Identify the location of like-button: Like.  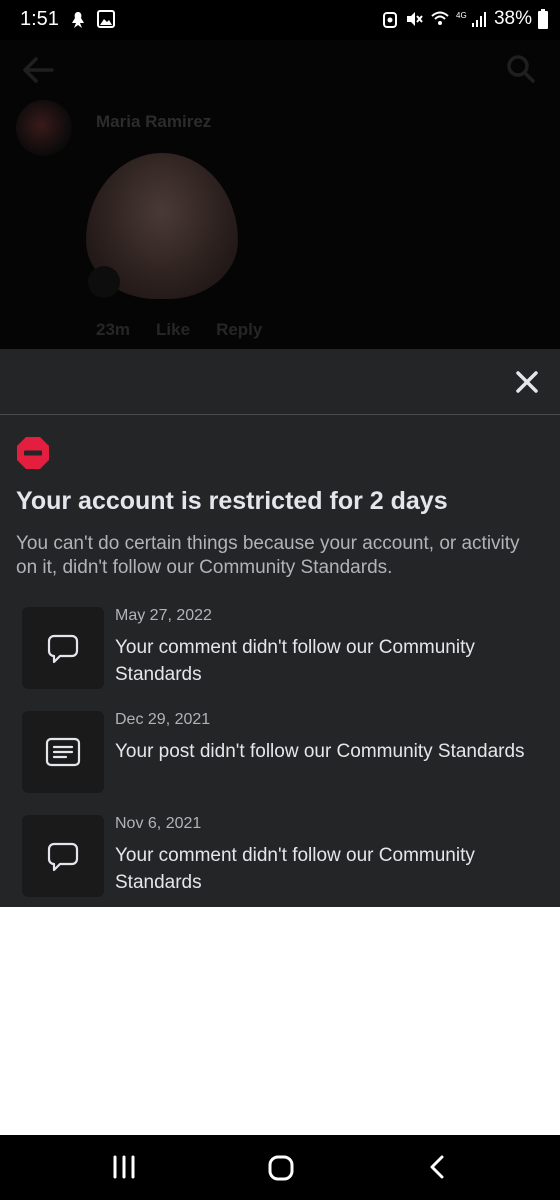
(173, 330).